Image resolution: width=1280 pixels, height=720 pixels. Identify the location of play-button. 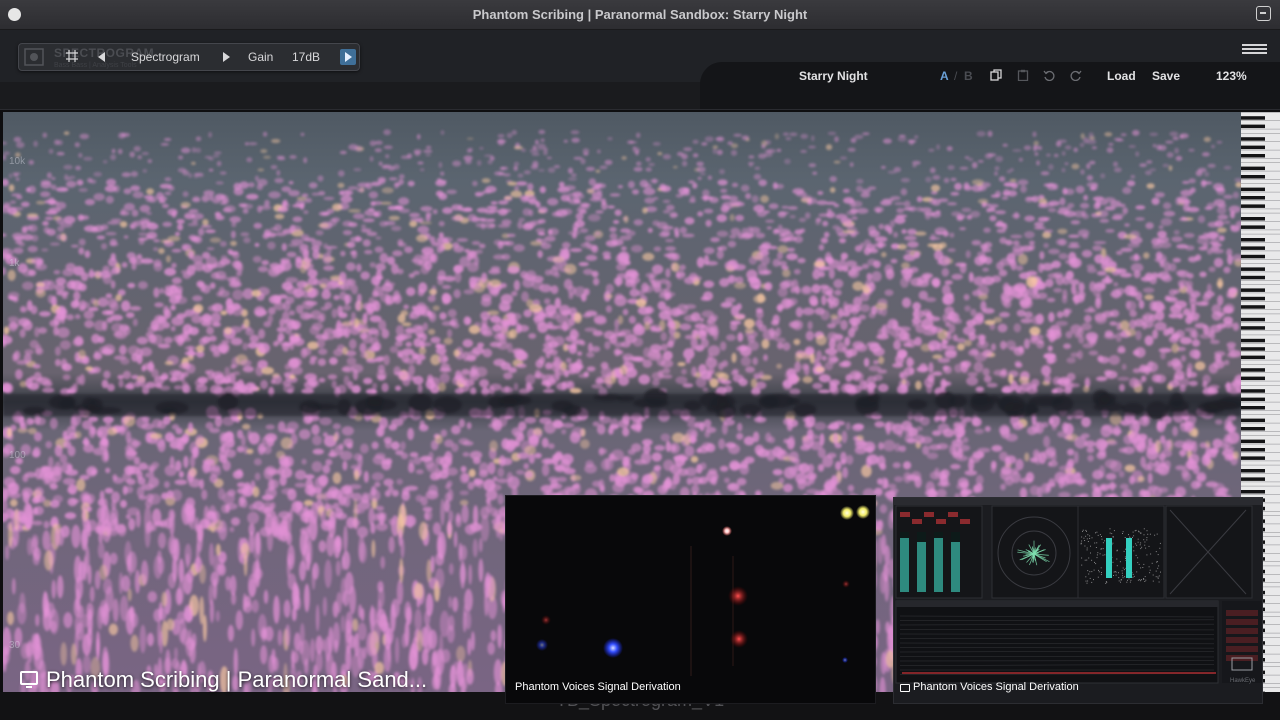
(348, 57).